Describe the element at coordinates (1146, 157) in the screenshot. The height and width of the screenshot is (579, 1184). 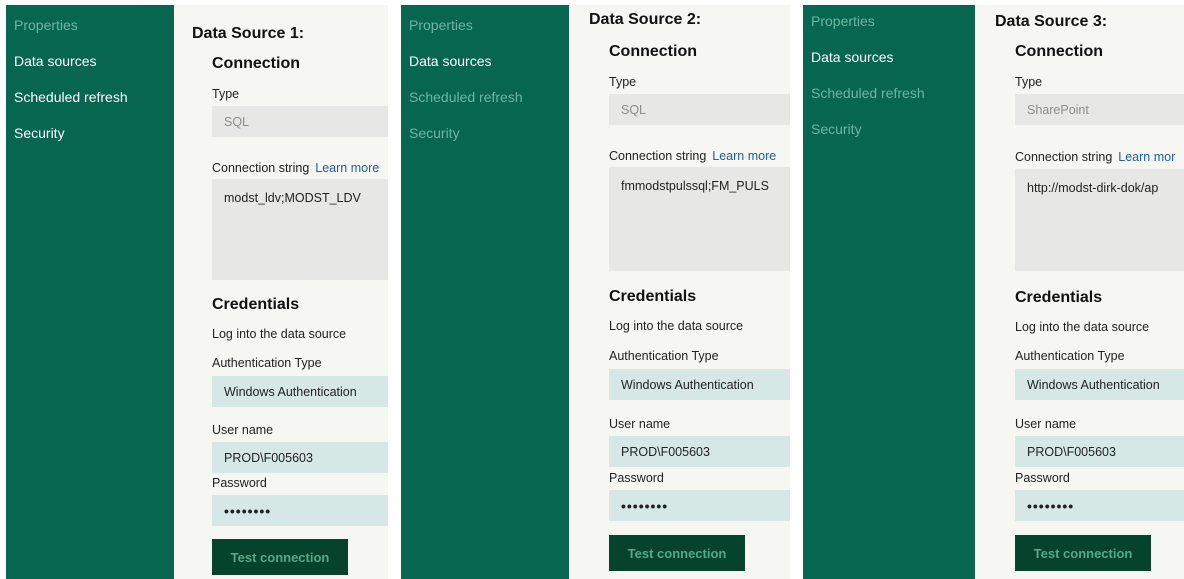
I see `learn-more-link: Learn mor` at that location.